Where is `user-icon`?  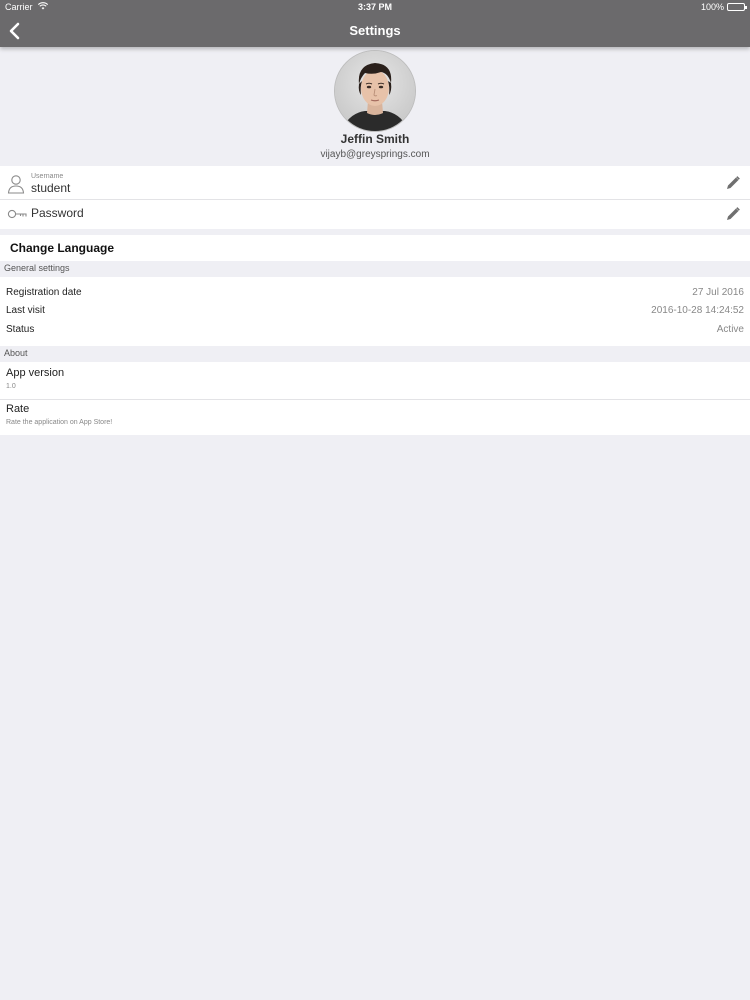 user-icon is located at coordinates (16, 184).